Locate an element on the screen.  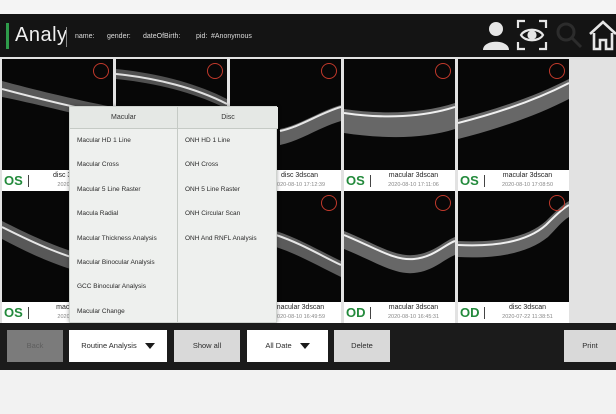
scan-tile: OS macular 3dscan 2020-08-10 17:08:50 is located at coordinates (513, 125).